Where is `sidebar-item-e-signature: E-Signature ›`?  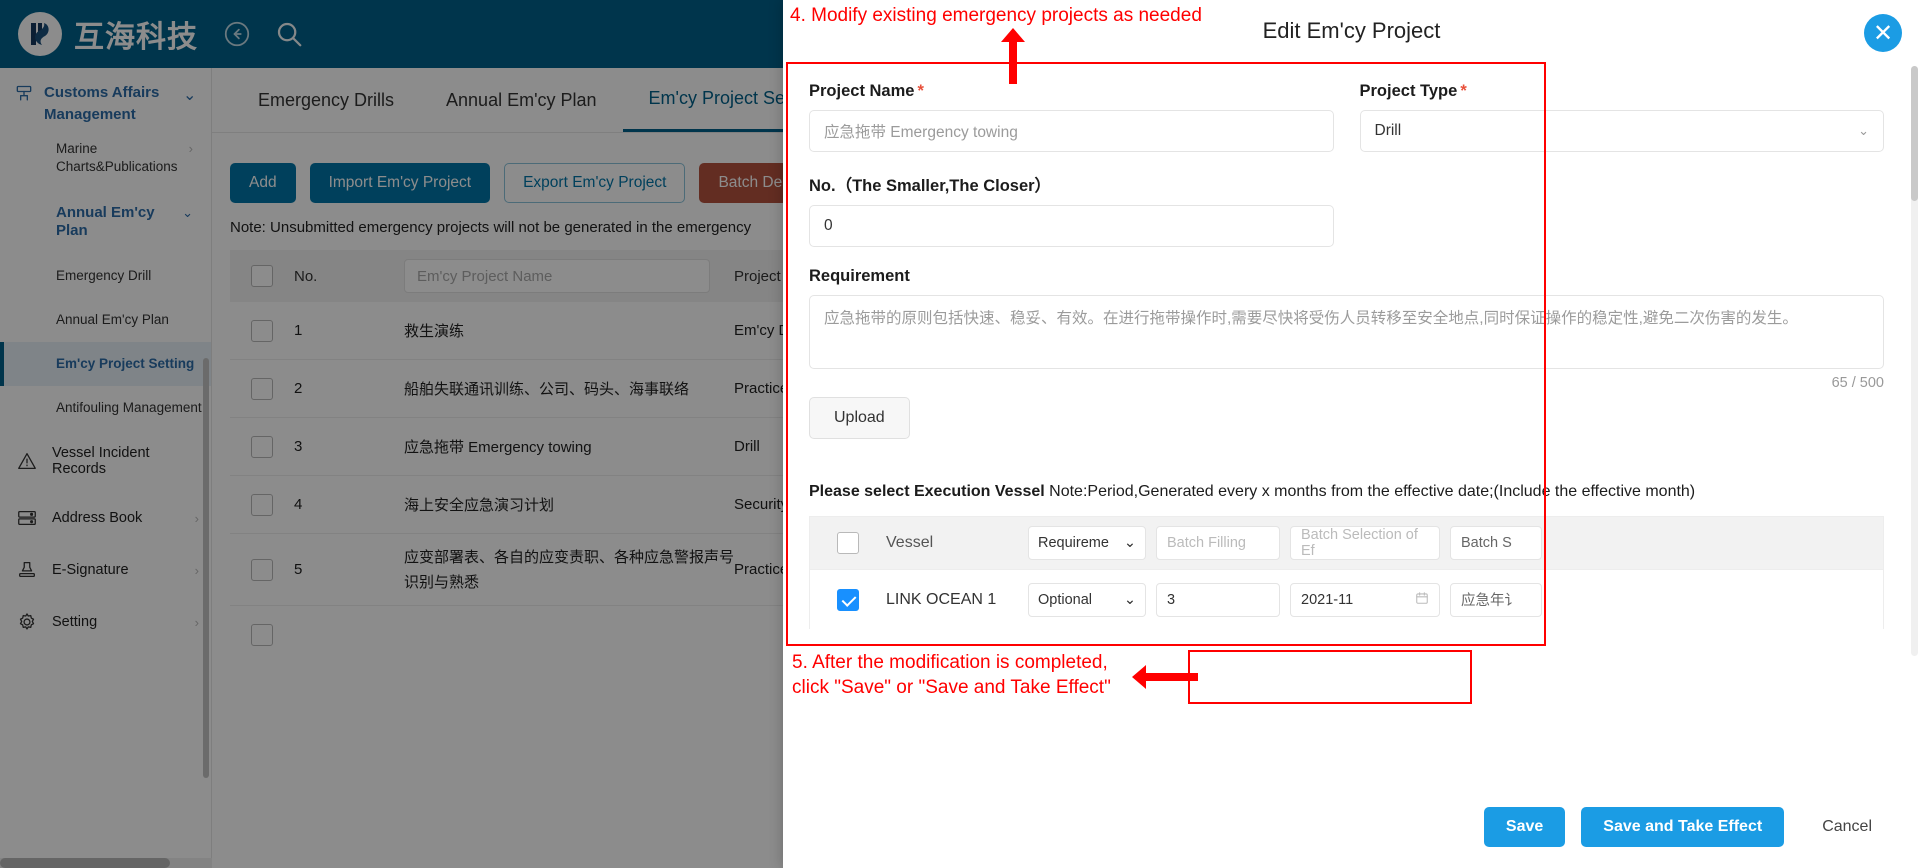
sidebar-item-e-signature: E-Signature › is located at coordinates (105, 570).